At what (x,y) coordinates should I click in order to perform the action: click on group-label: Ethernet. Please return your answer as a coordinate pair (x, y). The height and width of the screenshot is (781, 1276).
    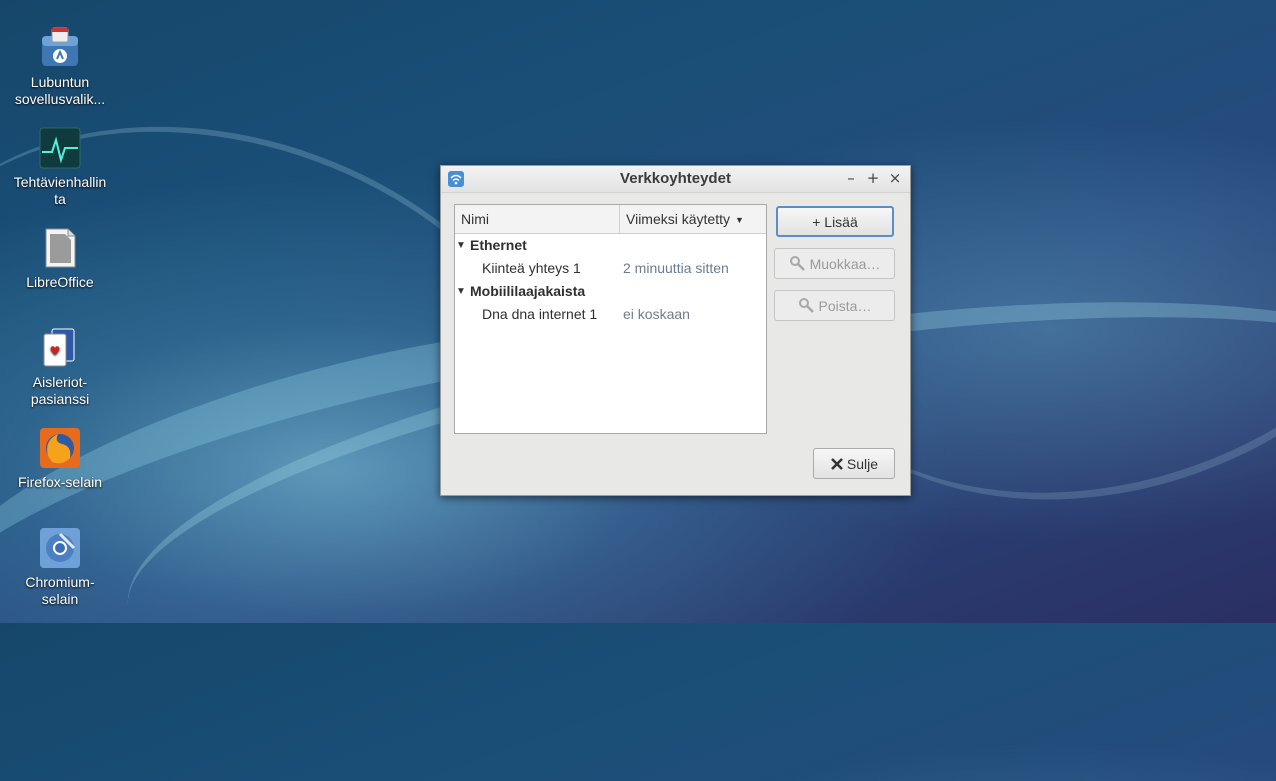
    Looking at the image, I should click on (498, 245).